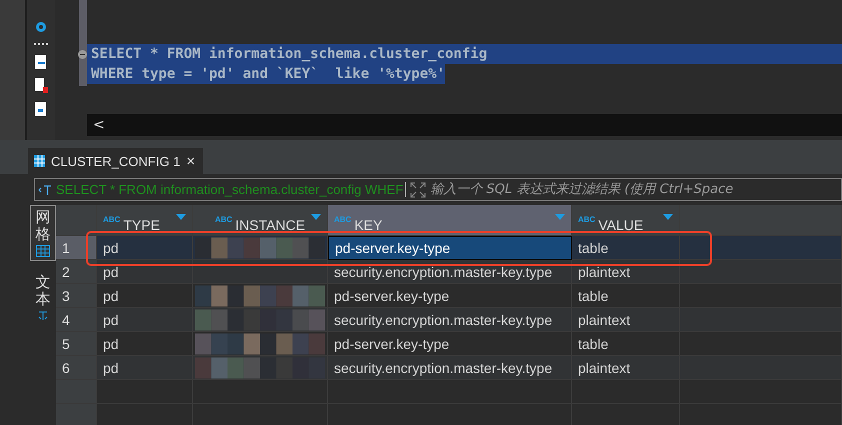 This screenshot has height=425, width=842. What do you see at coordinates (43, 233) in the screenshot?
I see `side-tab: 网格` at bounding box center [43, 233].